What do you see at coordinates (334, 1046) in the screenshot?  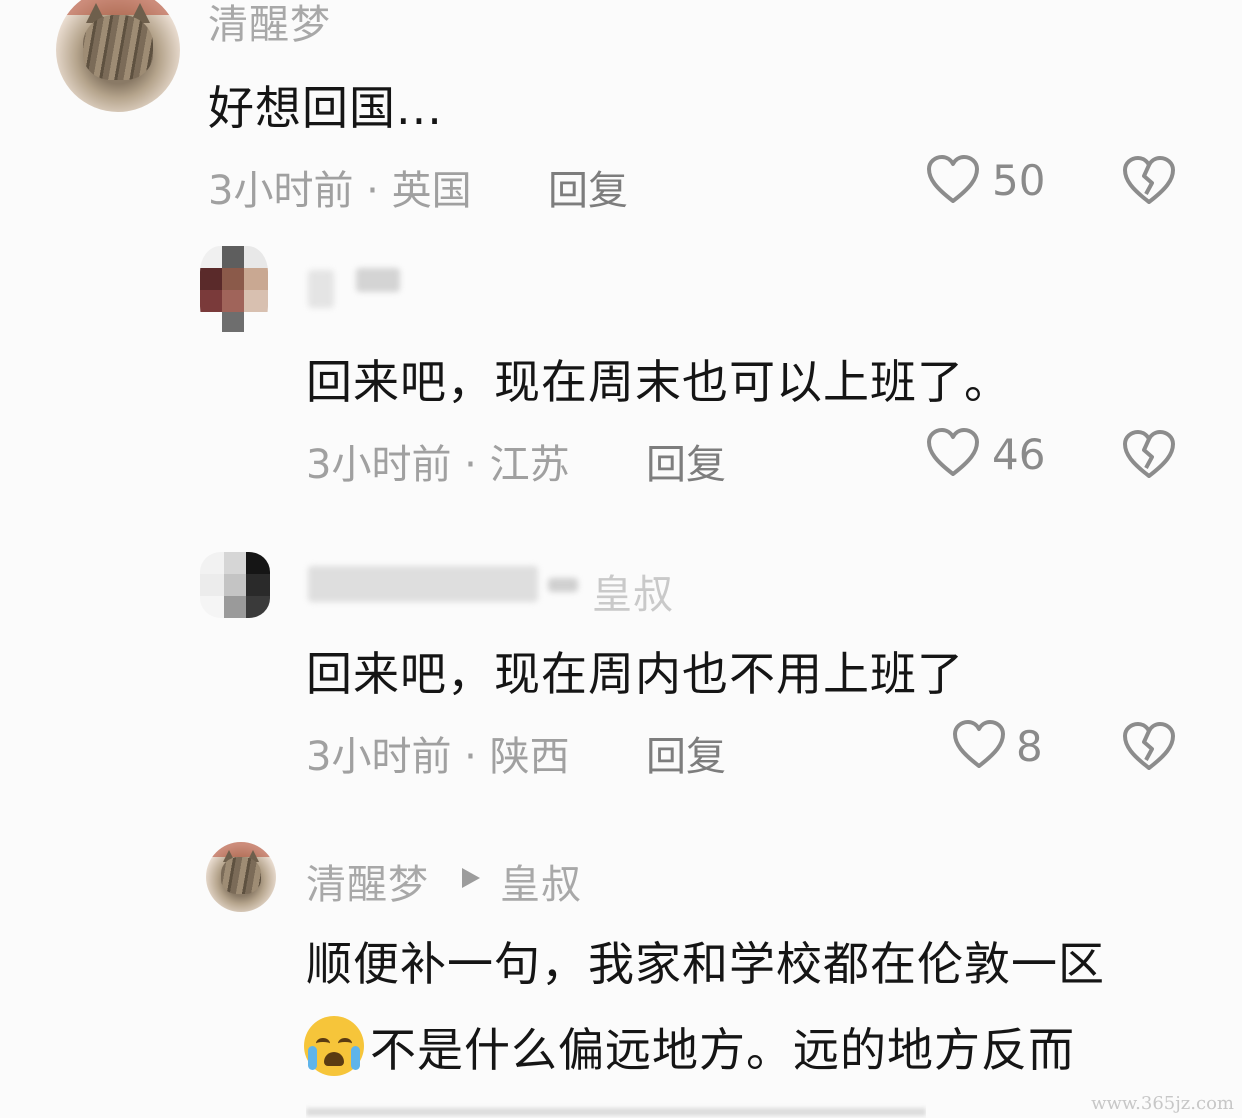 I see `loudly-crying-face-emoji` at bounding box center [334, 1046].